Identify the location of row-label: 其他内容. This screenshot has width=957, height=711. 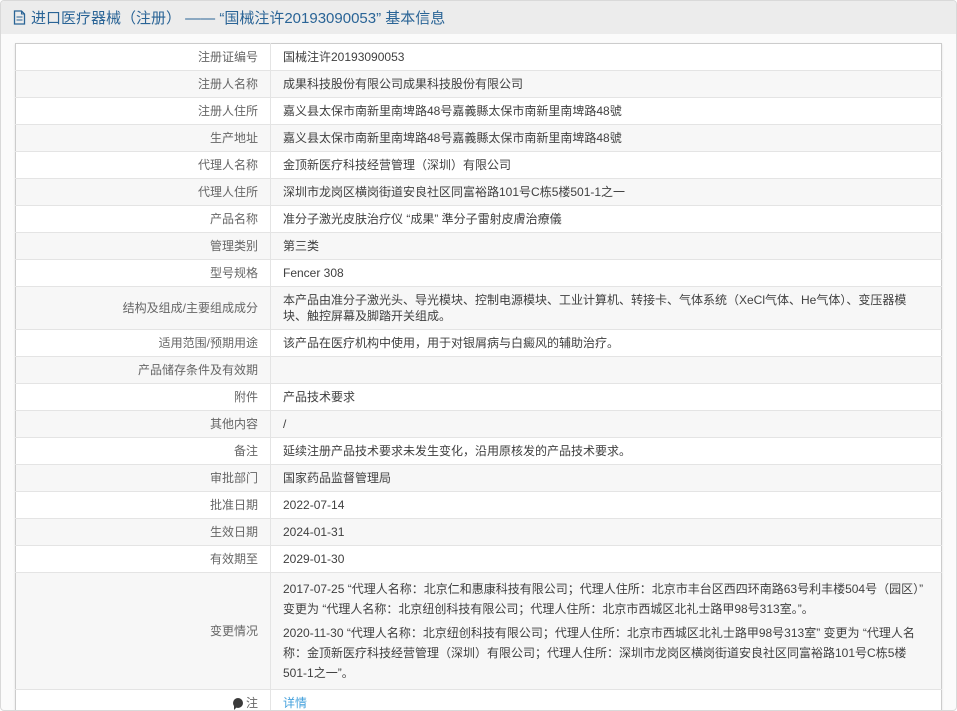
(233, 424).